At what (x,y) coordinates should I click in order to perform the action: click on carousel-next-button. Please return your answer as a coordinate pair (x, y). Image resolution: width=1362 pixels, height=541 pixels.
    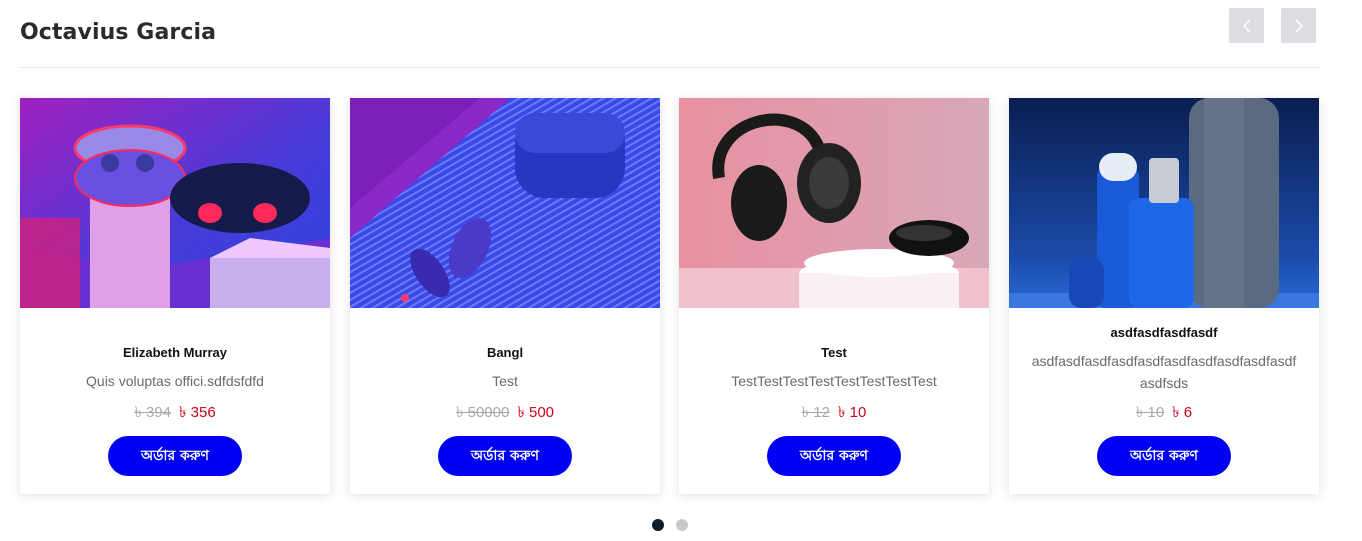
    Looking at the image, I should click on (1298, 25).